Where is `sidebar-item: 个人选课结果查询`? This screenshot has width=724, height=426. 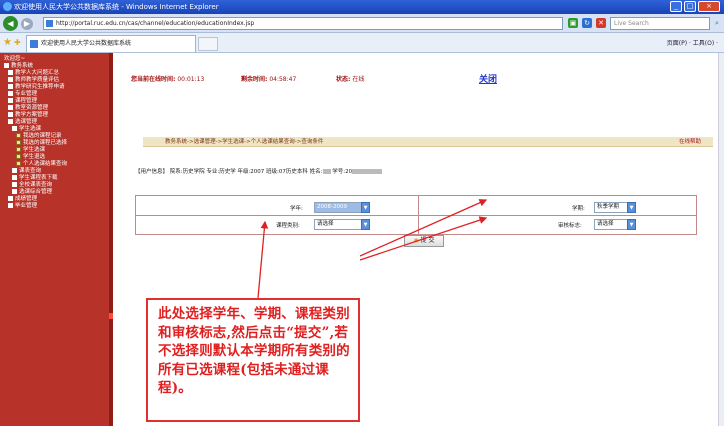
sidebar-item: 个人选课结果查询 is located at coordinates (56, 164).